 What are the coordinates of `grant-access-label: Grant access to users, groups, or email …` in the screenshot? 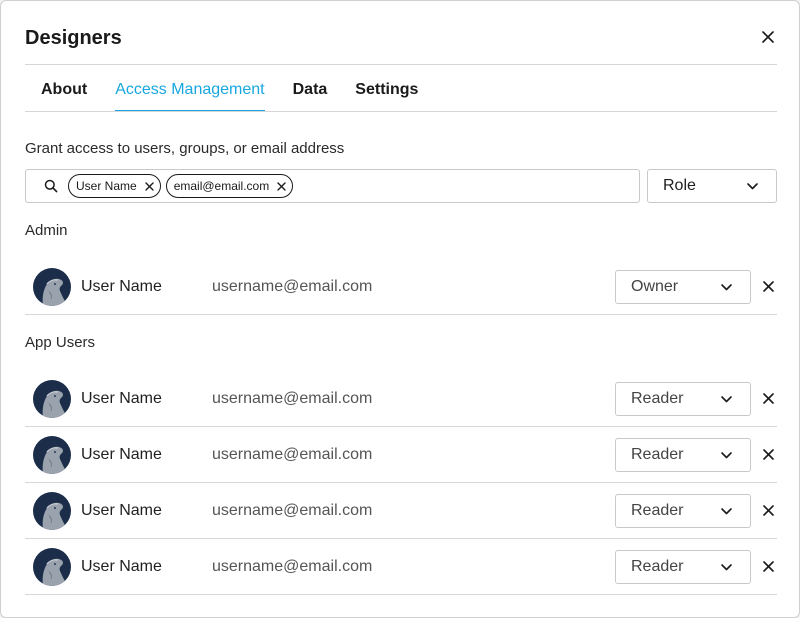 It's located at (185, 148).